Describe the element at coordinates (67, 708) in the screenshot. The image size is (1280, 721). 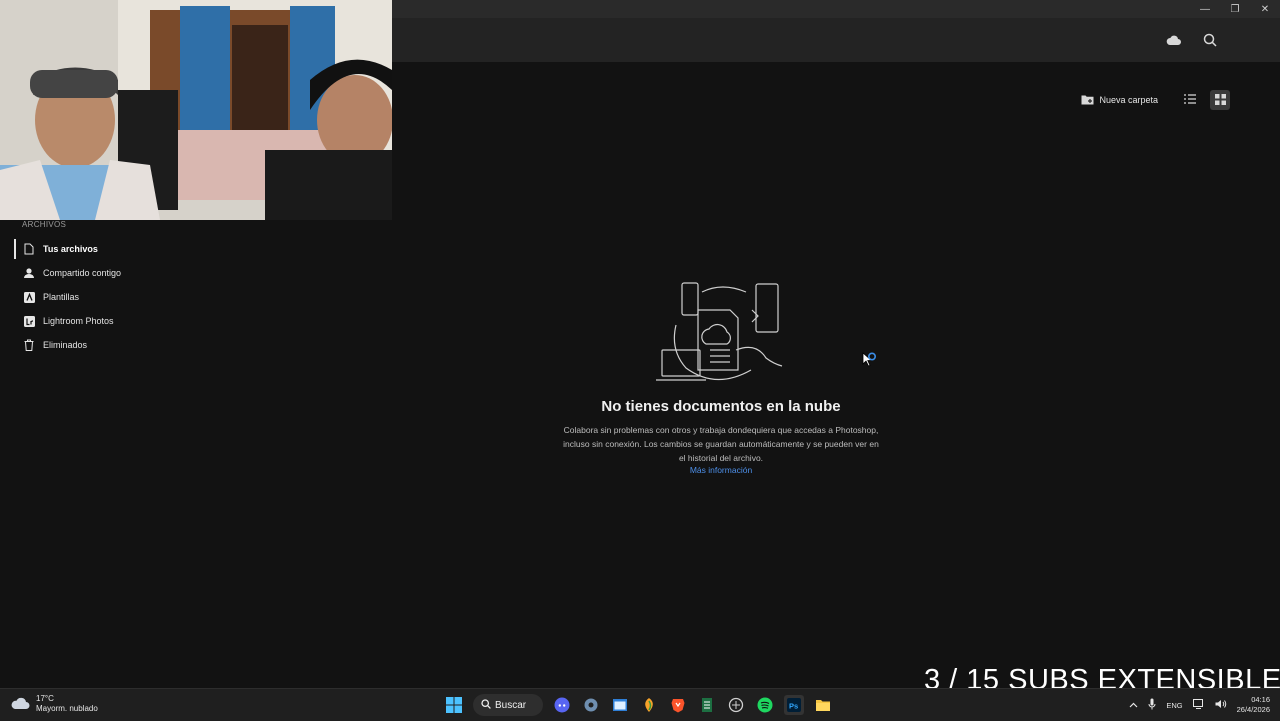
I see `weather-condition: Mayorm. nublado` at that location.